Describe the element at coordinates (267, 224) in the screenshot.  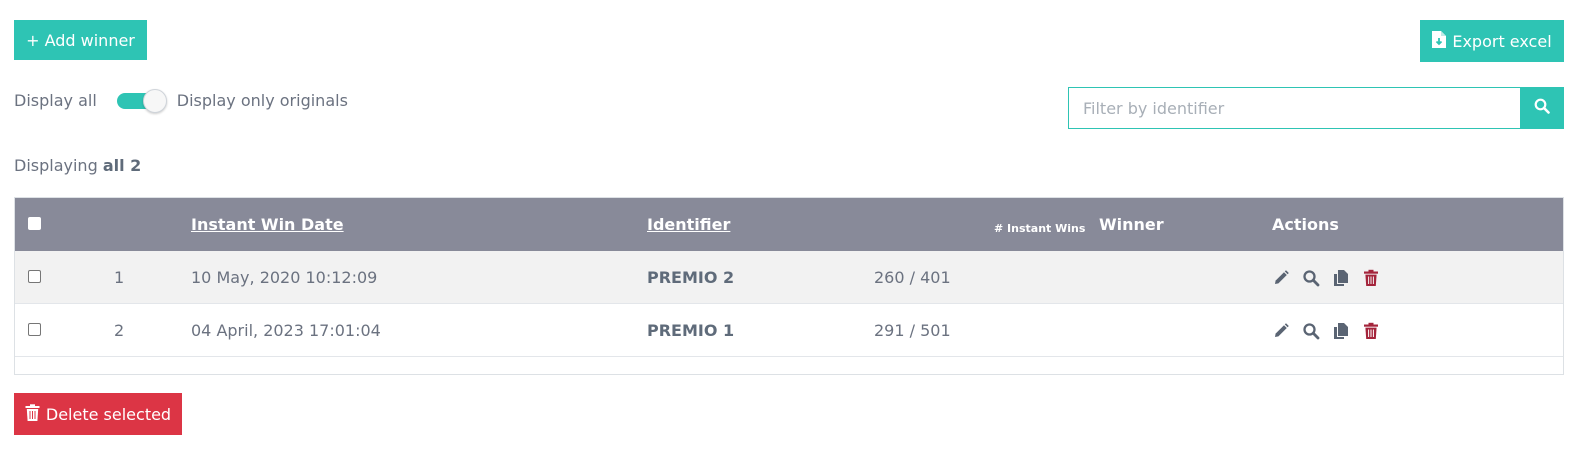
I see `column-instant-win-date: Instant Win Date` at that location.